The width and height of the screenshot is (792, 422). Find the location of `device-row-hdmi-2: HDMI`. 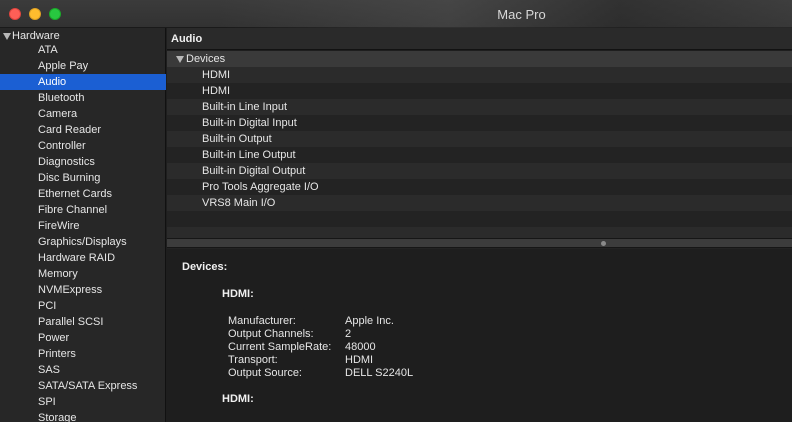

device-row-hdmi-2: HDMI is located at coordinates (479, 91).